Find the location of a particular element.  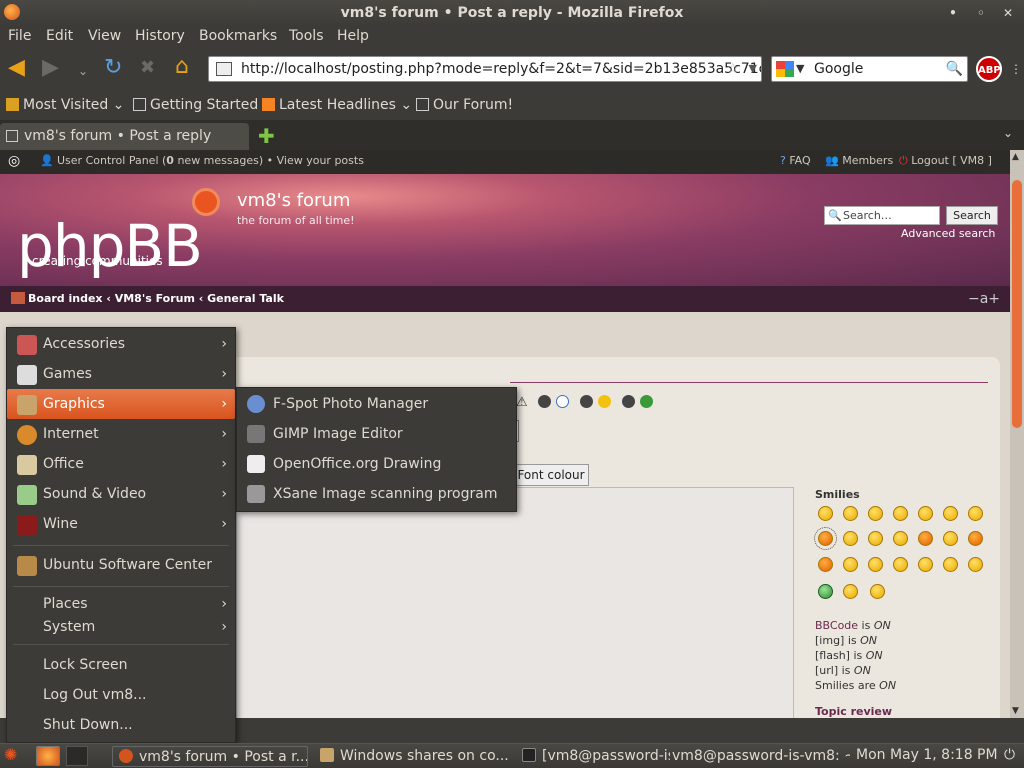

search-icon: 🔍 is located at coordinates (954, 69).